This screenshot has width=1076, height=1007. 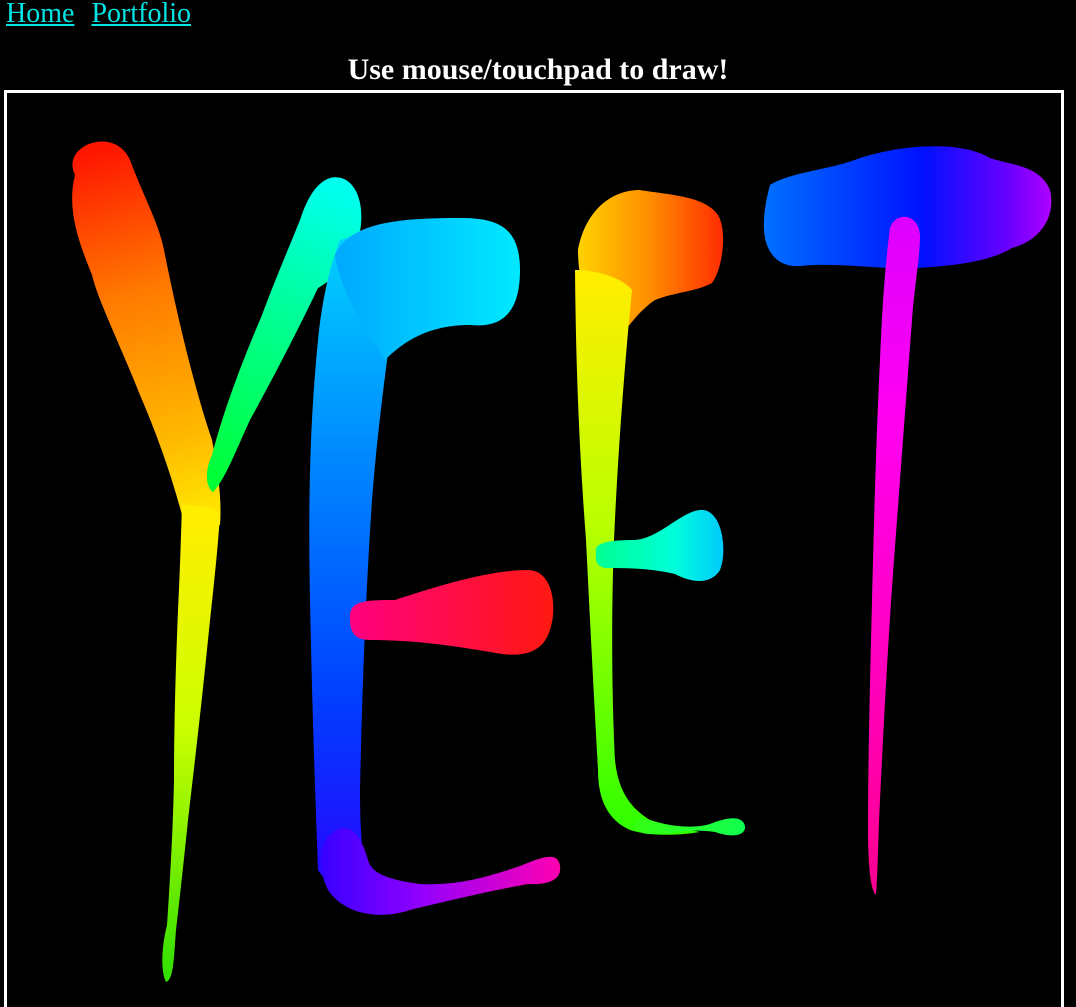 I want to click on top-nav: Home Portfolio, so click(x=103, y=16).